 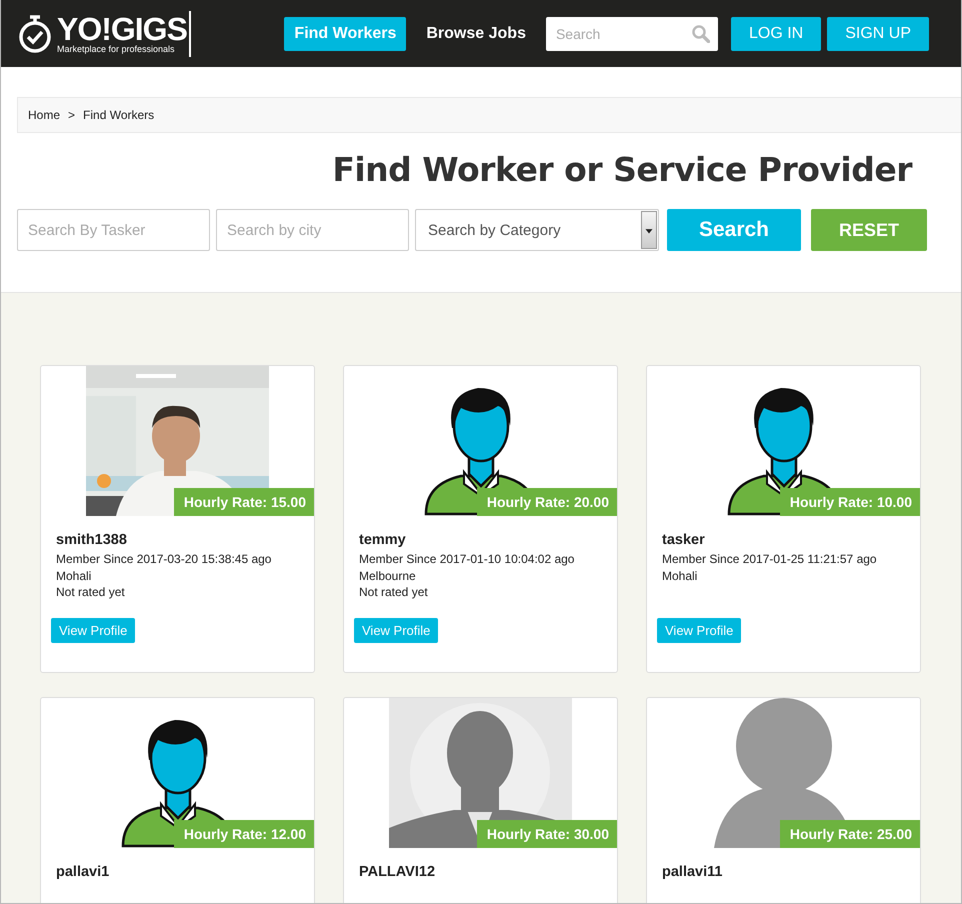 What do you see at coordinates (546, 834) in the screenshot?
I see `hourly-rate-badge: Hourly Rate: 30.00` at bounding box center [546, 834].